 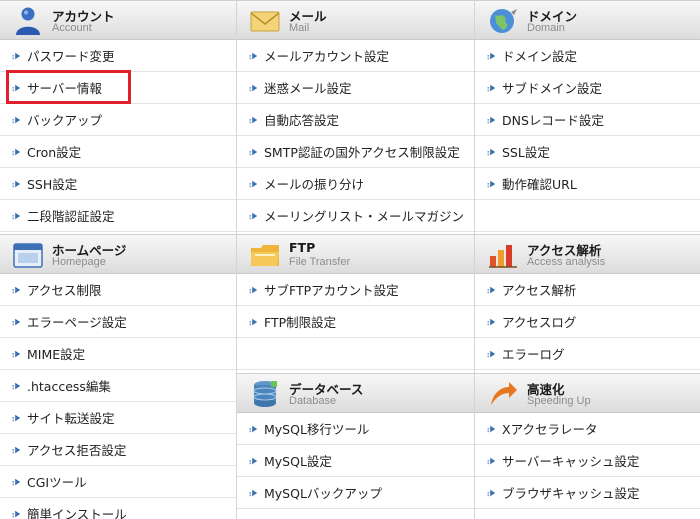 What do you see at coordinates (552, 87) in the screenshot?
I see `menu-link-label: サブドメイン設定` at bounding box center [552, 87].